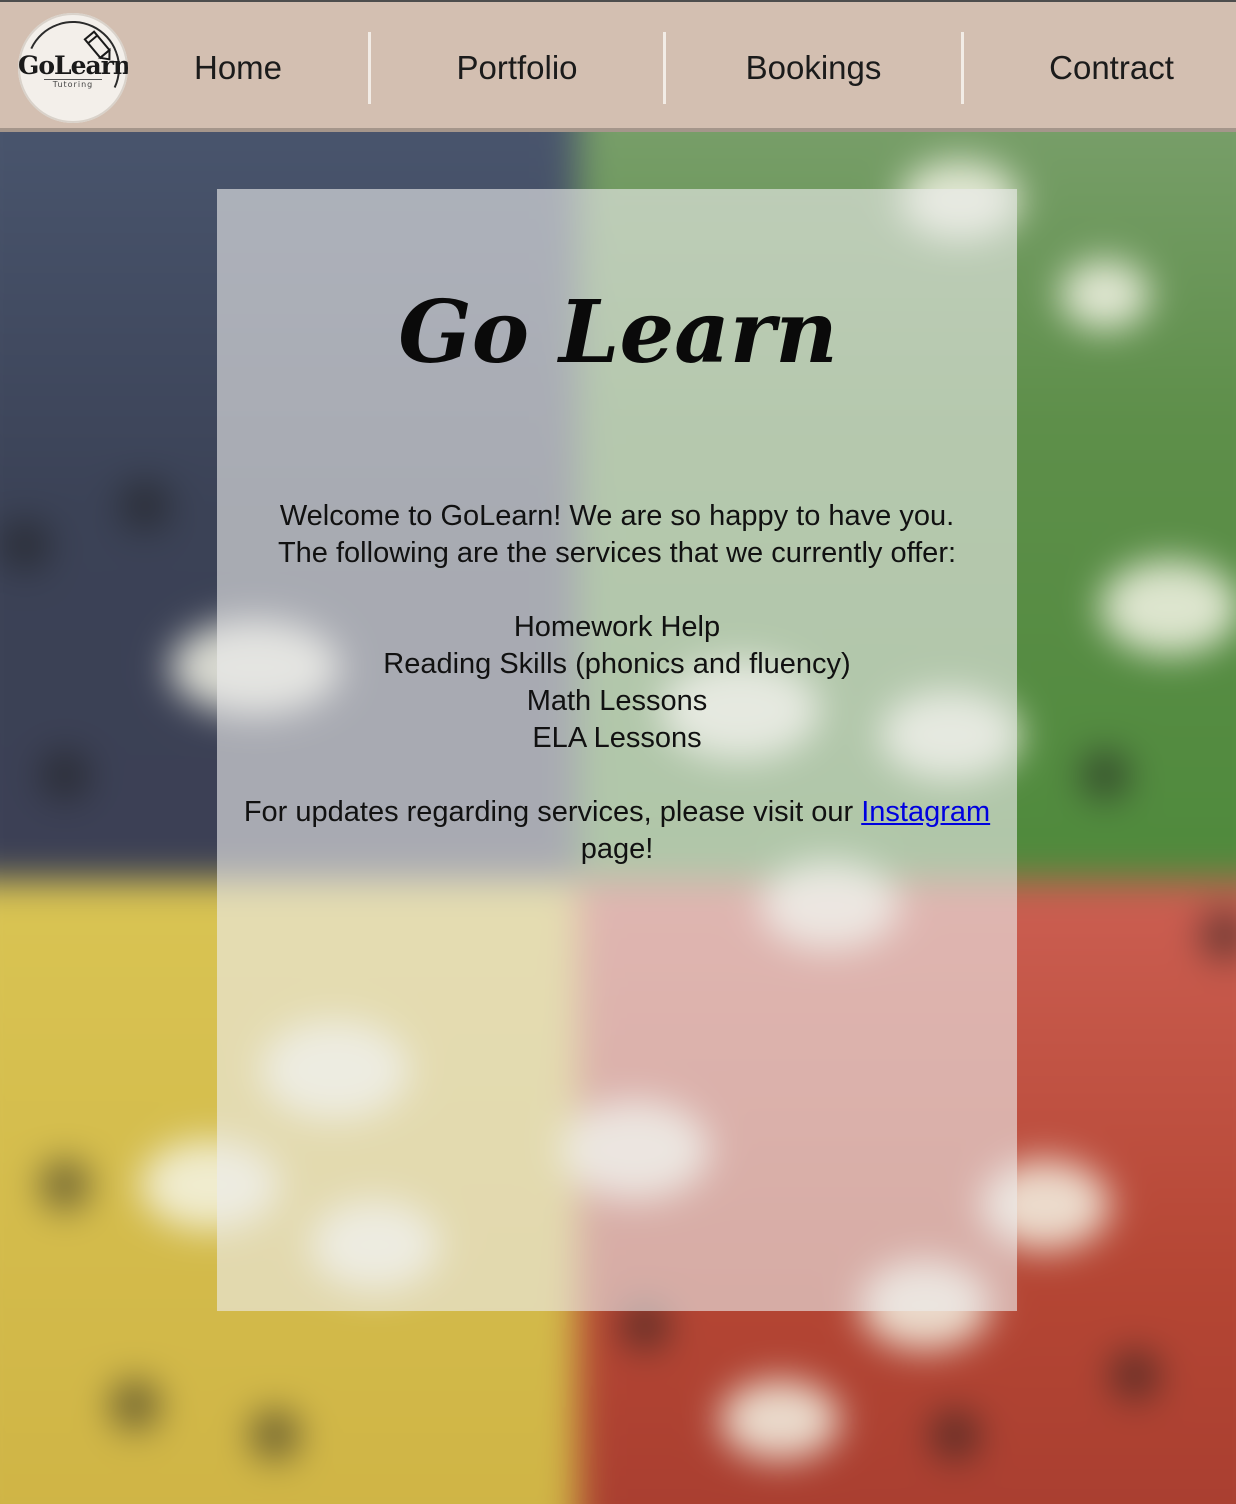  I want to click on service-item: Homework Help, so click(617, 627).